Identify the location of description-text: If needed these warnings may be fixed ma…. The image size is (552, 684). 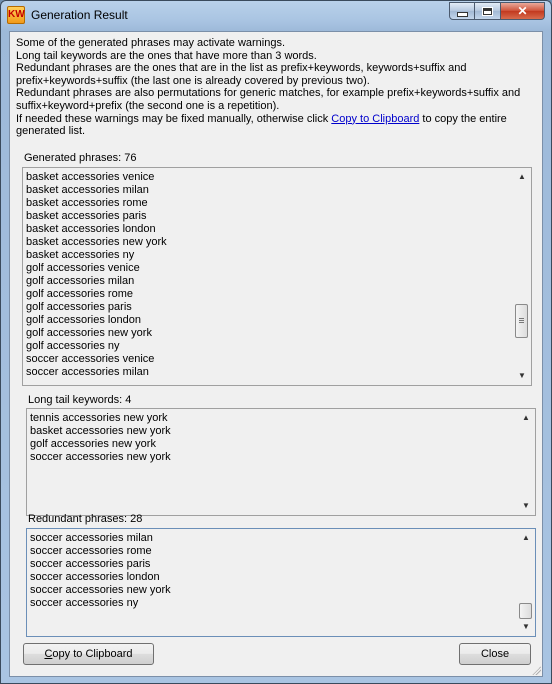
(174, 118).